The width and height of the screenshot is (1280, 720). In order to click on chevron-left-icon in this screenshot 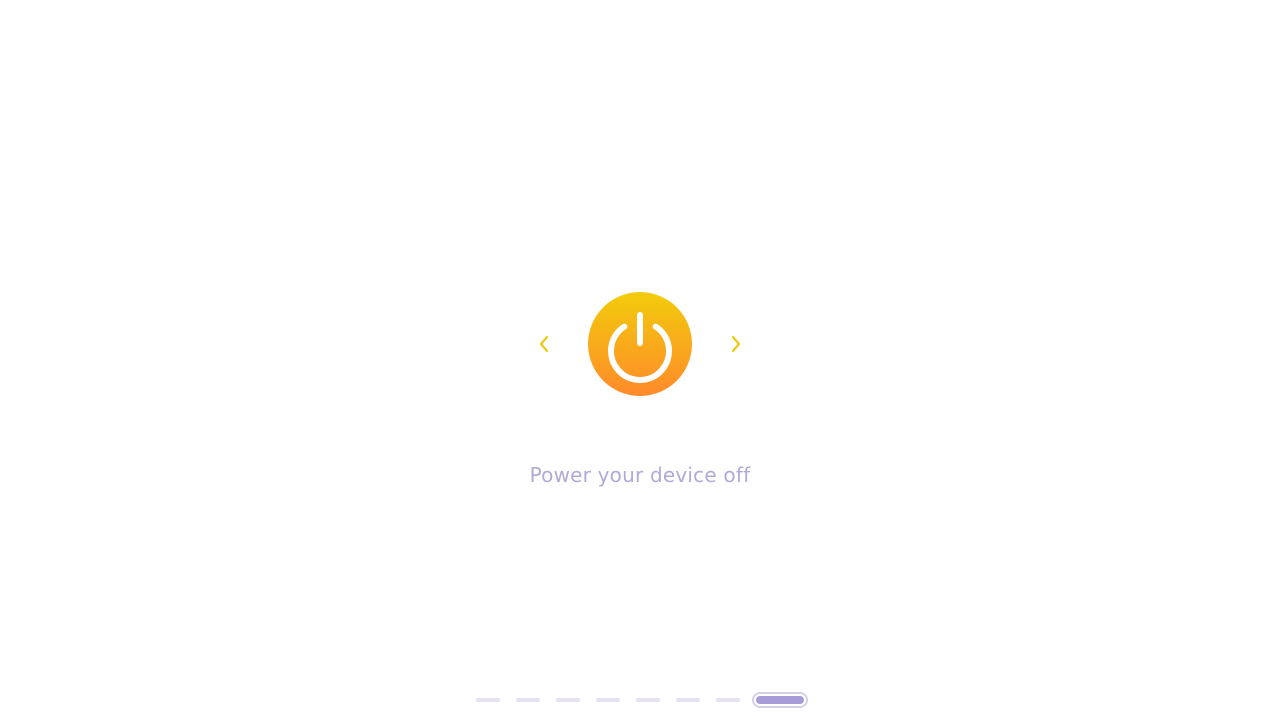, I will do `click(544, 344)`.